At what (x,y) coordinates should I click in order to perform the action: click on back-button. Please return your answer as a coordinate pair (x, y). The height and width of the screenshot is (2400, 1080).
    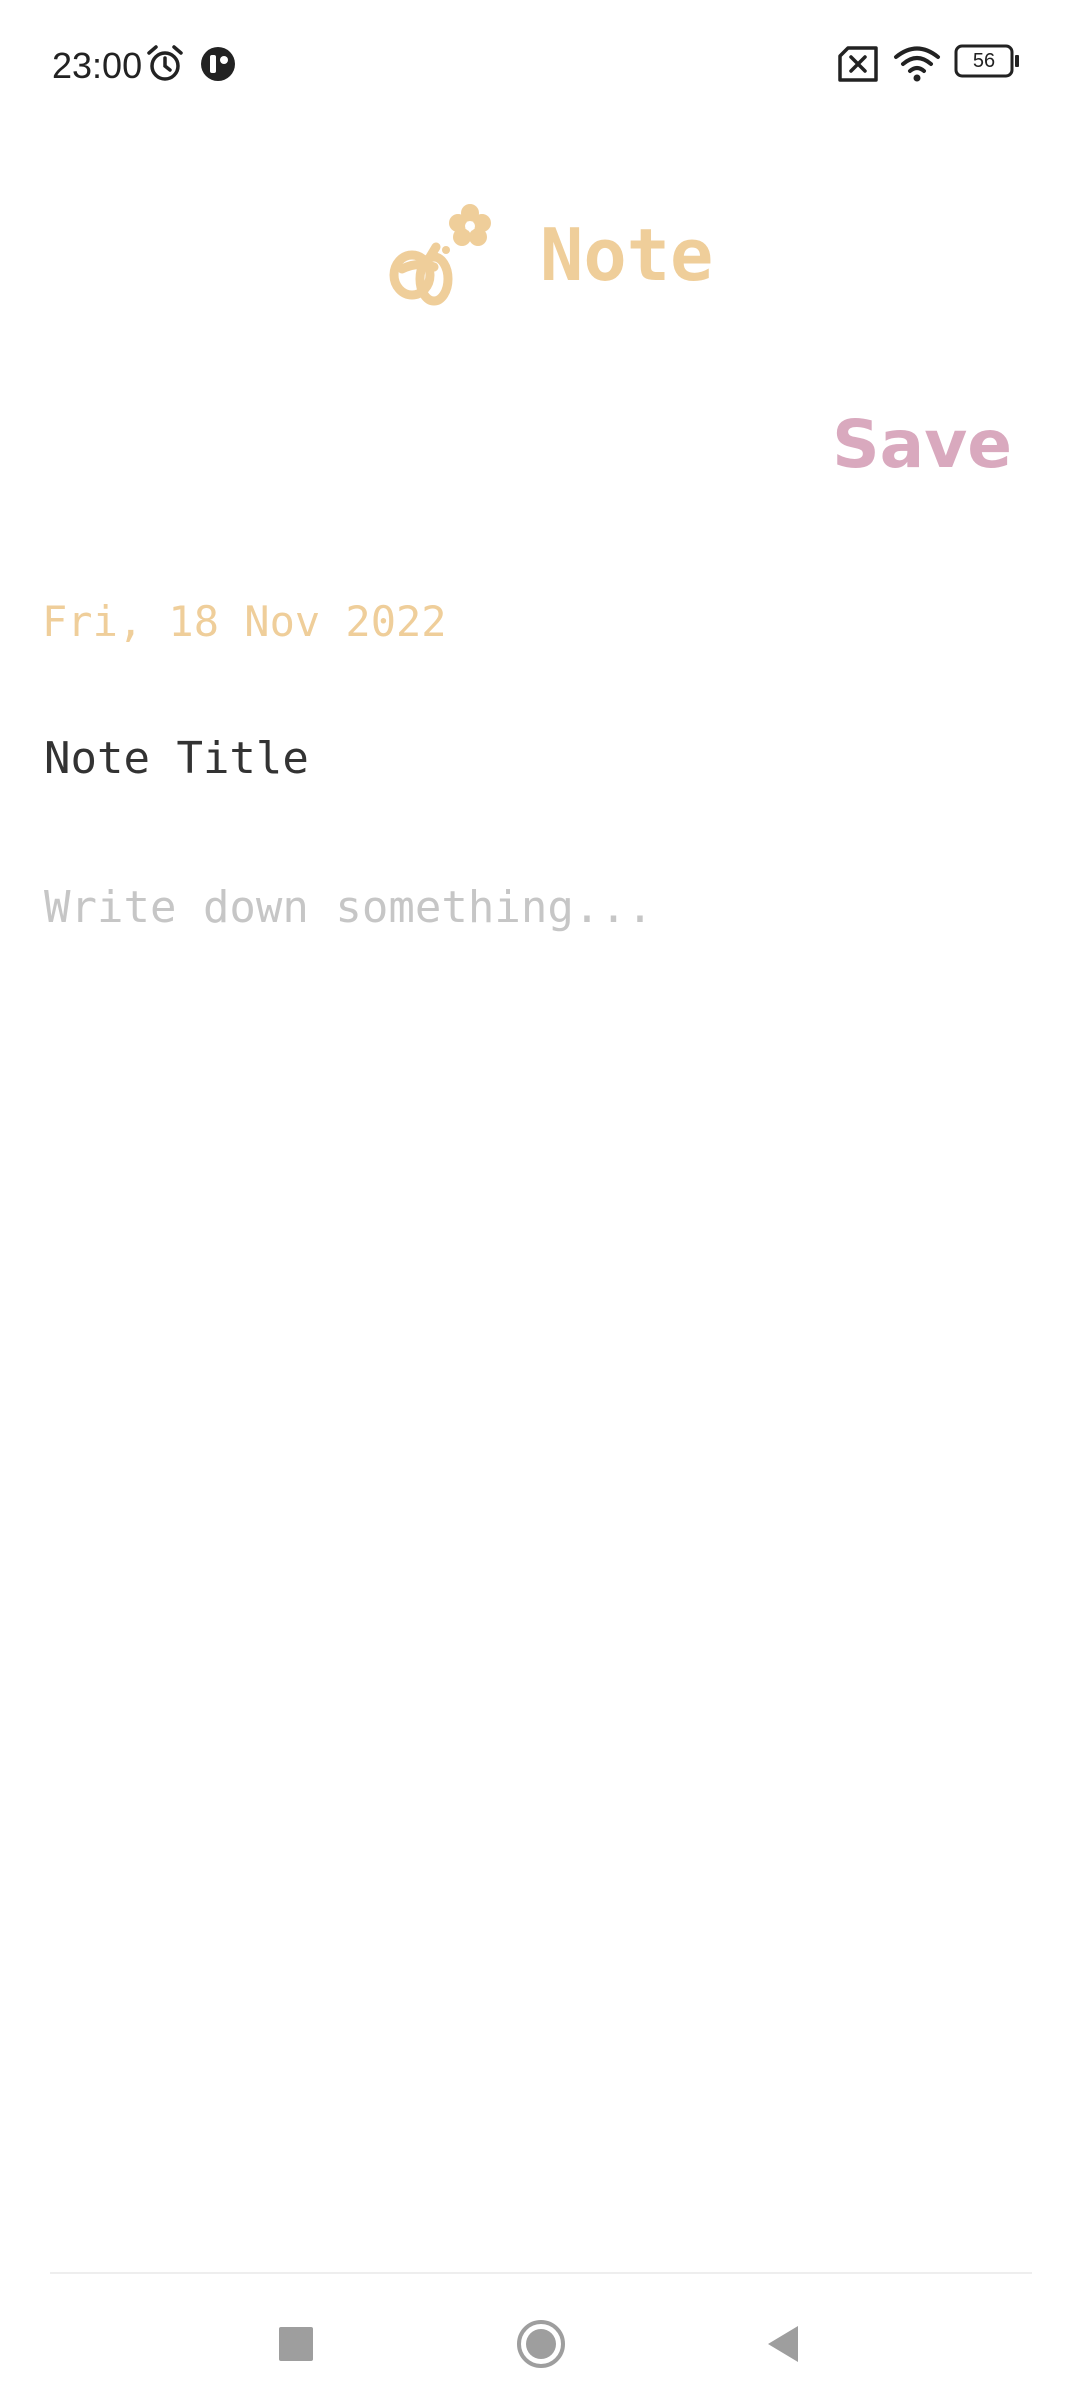
    Looking at the image, I should click on (784, 2344).